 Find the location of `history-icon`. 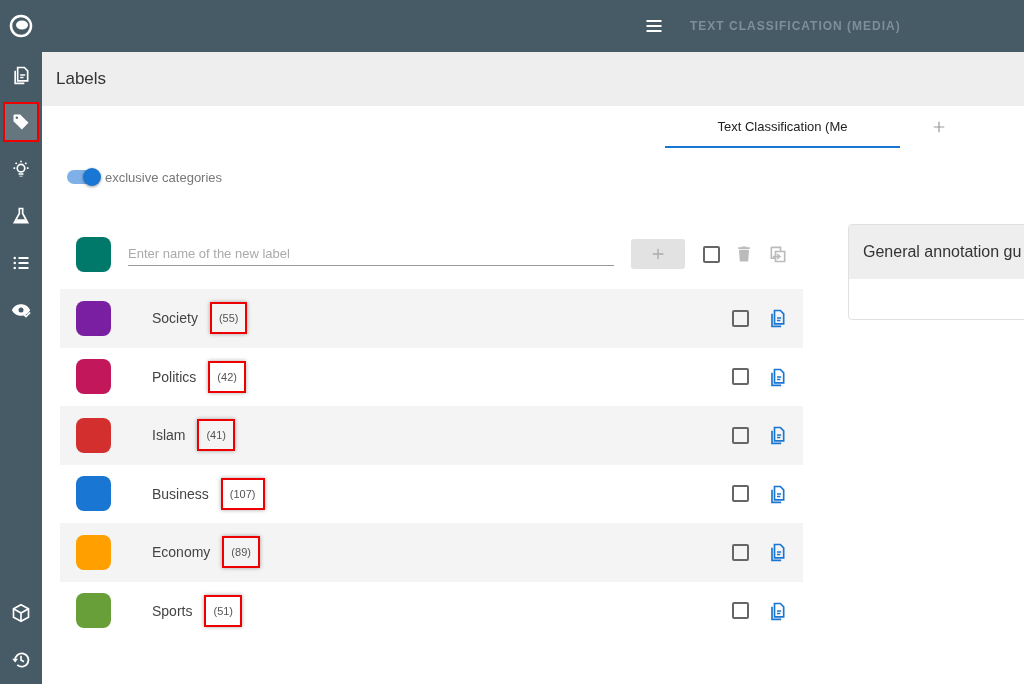

history-icon is located at coordinates (21, 660).